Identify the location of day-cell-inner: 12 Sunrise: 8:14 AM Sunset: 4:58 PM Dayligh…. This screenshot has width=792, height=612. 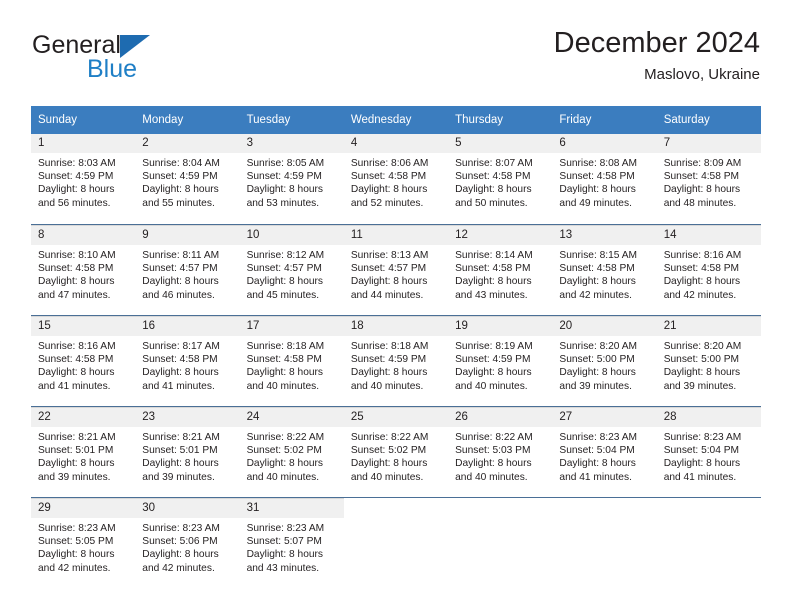
(500, 270).